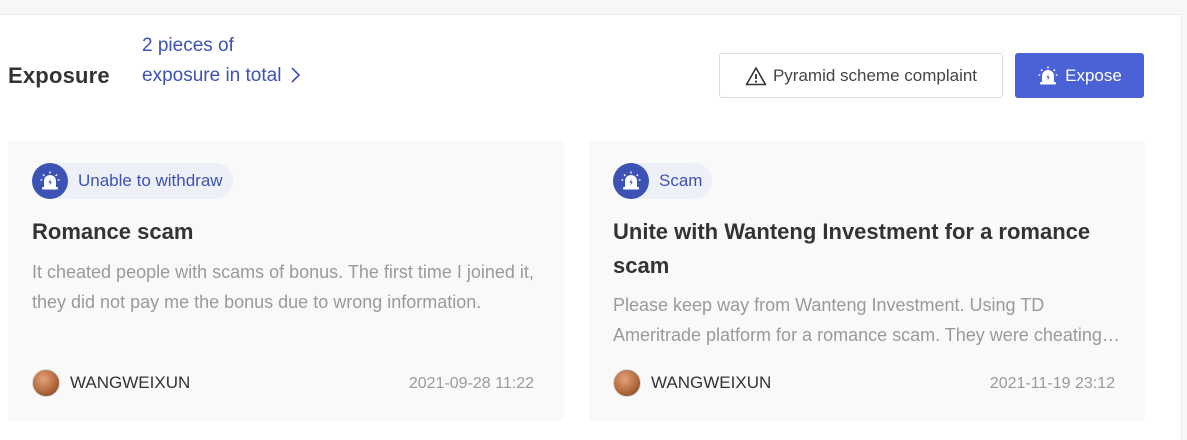  Describe the element at coordinates (471, 383) in the screenshot. I see `card-date: 2021-09-28 11:22` at that location.